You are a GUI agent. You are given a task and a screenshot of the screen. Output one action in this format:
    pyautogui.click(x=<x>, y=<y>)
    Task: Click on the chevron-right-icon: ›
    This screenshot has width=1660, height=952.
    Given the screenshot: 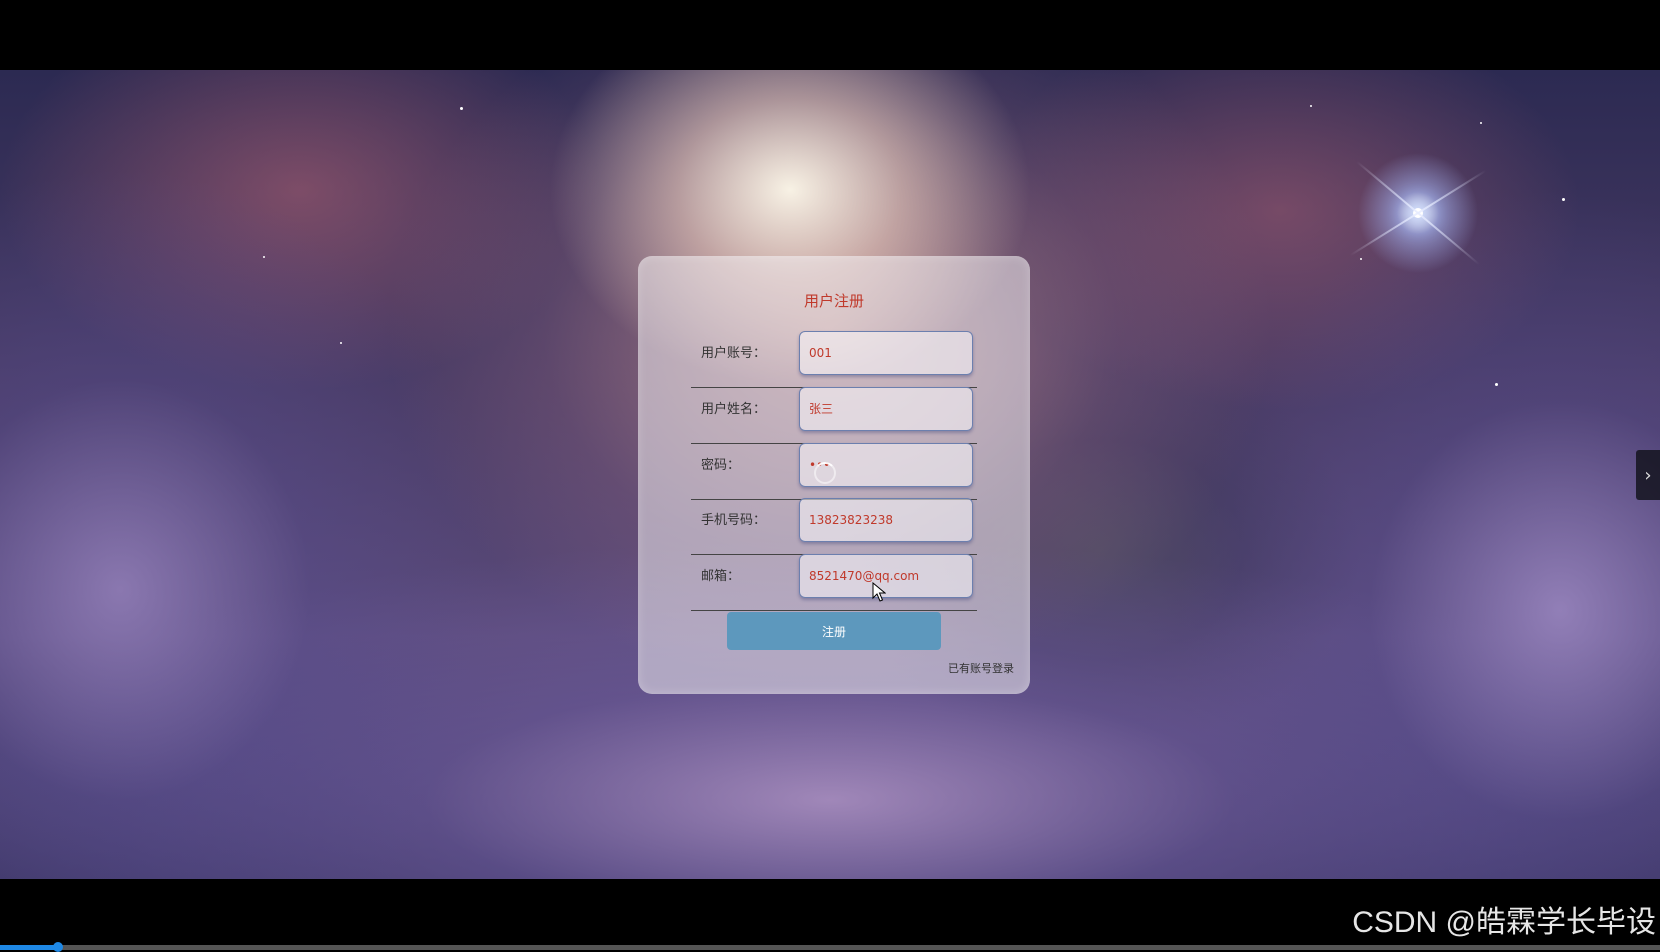 What is the action you would take?
    pyautogui.click(x=1648, y=475)
    